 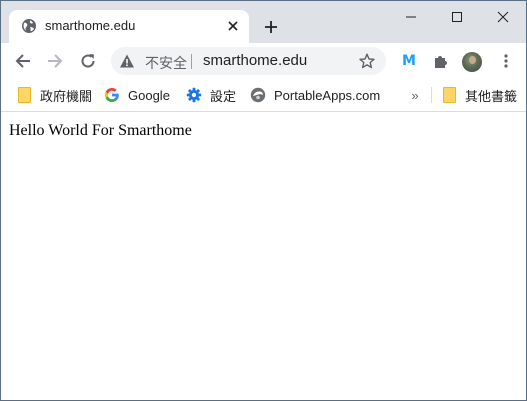 What do you see at coordinates (367, 61) in the screenshot?
I see `star-icon` at bounding box center [367, 61].